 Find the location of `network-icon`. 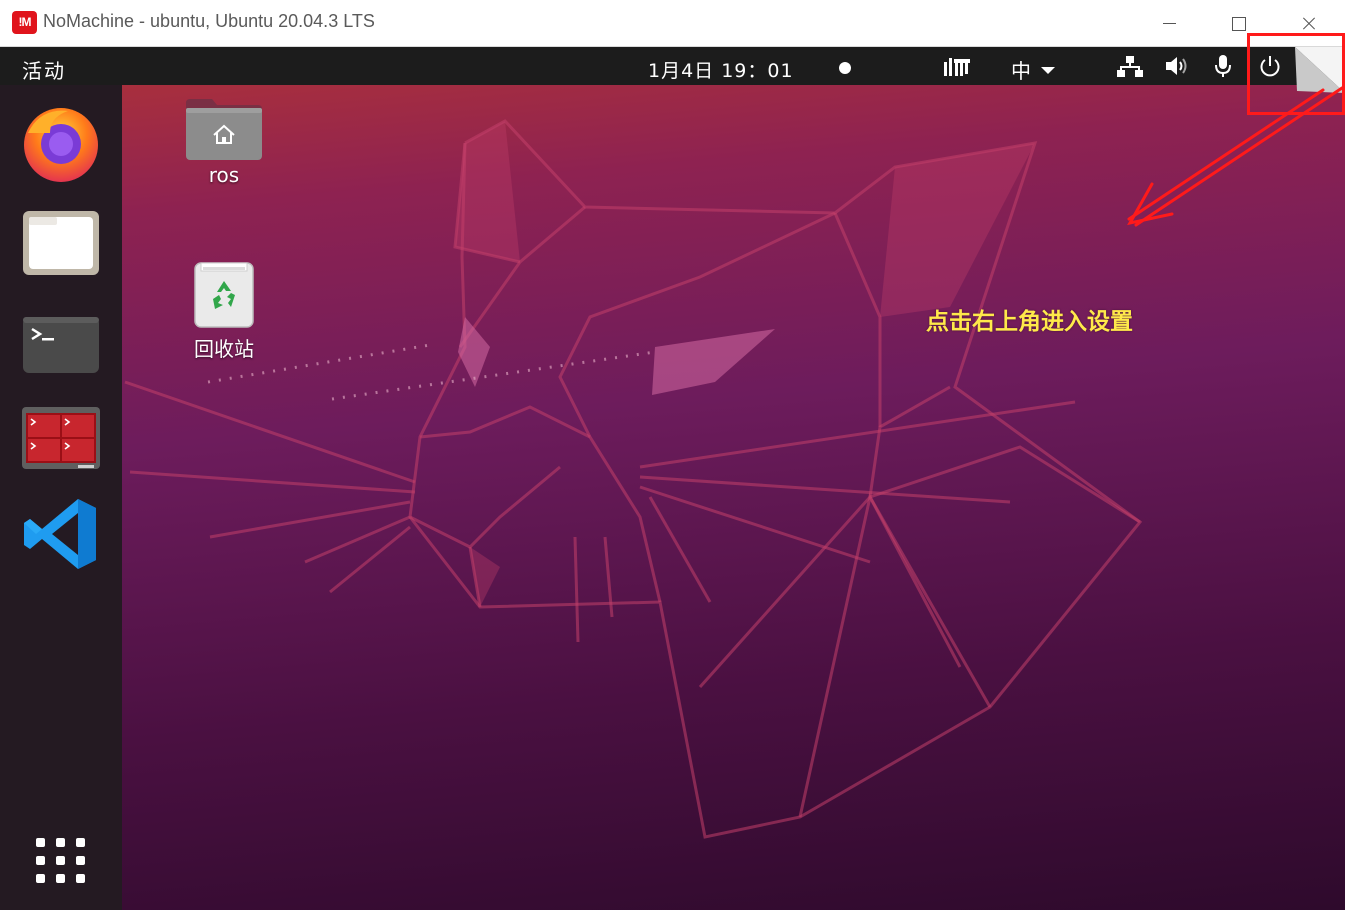

network-icon is located at coordinates (1130, 66).